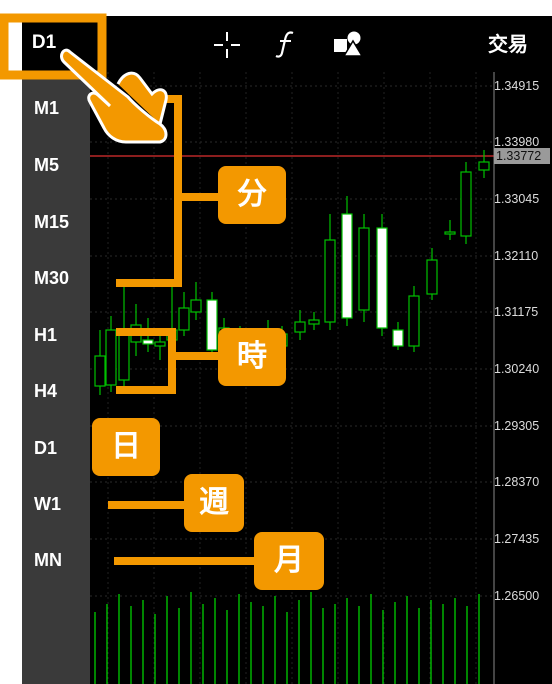  I want to click on timeframe-mn: MN, so click(56, 560).